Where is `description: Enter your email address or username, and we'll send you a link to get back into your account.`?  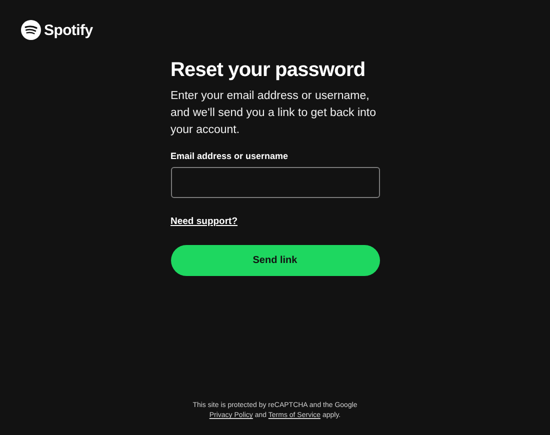
description: Enter your email address or username, and we'll send you a link to get back into your account. is located at coordinates (273, 113).